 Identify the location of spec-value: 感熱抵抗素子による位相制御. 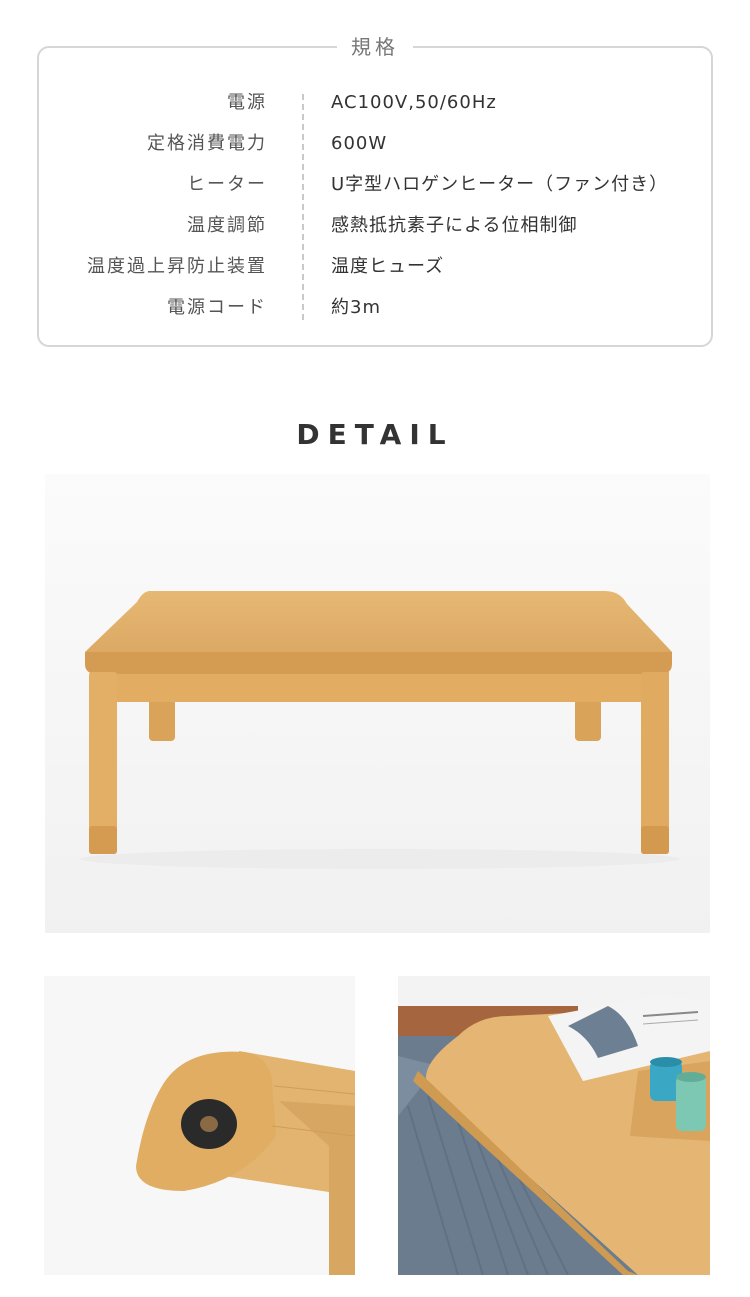
(454, 225).